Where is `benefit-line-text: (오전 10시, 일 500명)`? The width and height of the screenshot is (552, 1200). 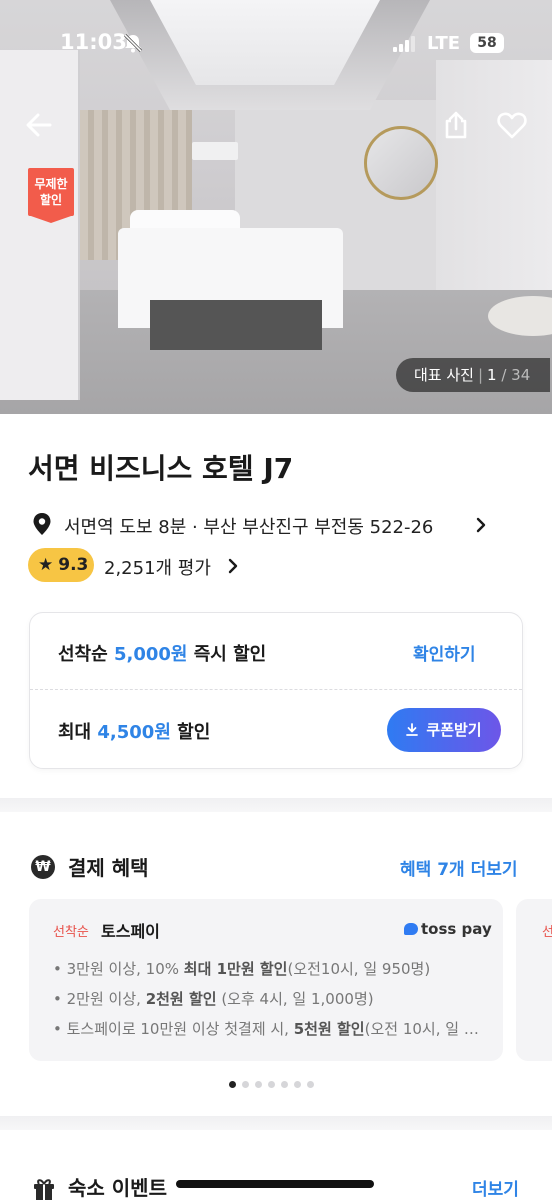 benefit-line-text: (오전 10시, 일 500명) is located at coordinates (423, 1029).